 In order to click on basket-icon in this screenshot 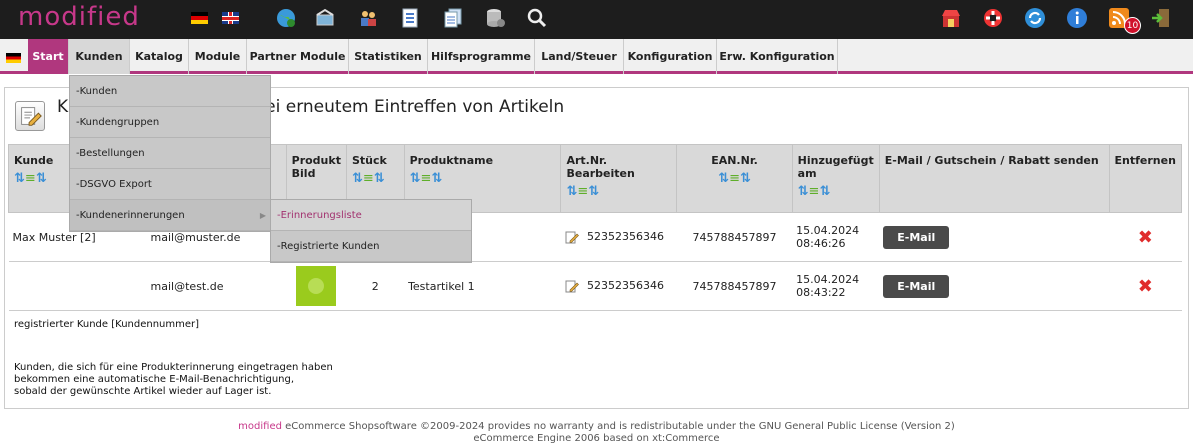, I will do `click(325, 18)`.